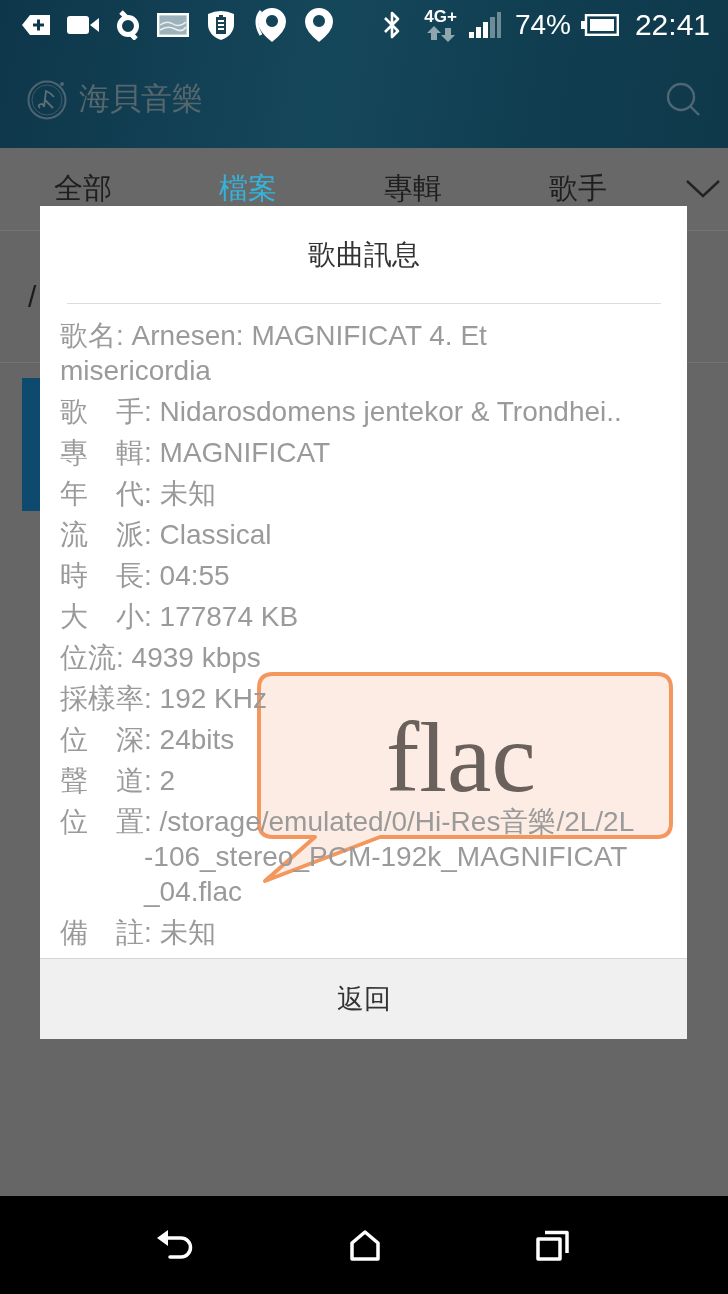 Image resolution: width=728 pixels, height=1294 pixels. Describe the element at coordinates (221, 25) in the screenshot. I see `shield-icon` at that location.